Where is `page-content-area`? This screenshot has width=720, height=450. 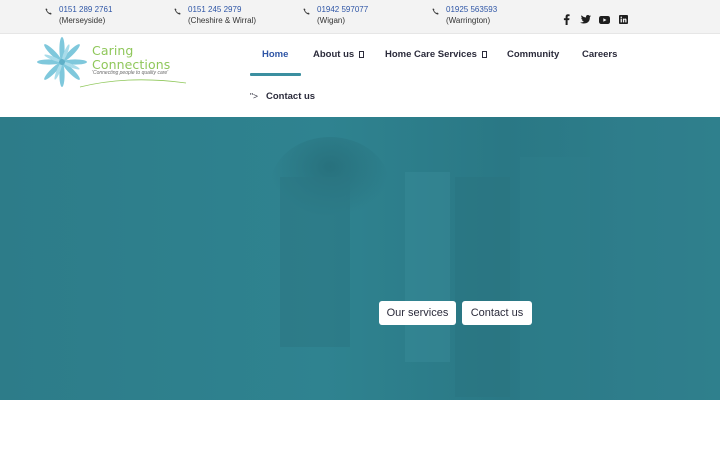
page-content-area is located at coordinates (360, 425).